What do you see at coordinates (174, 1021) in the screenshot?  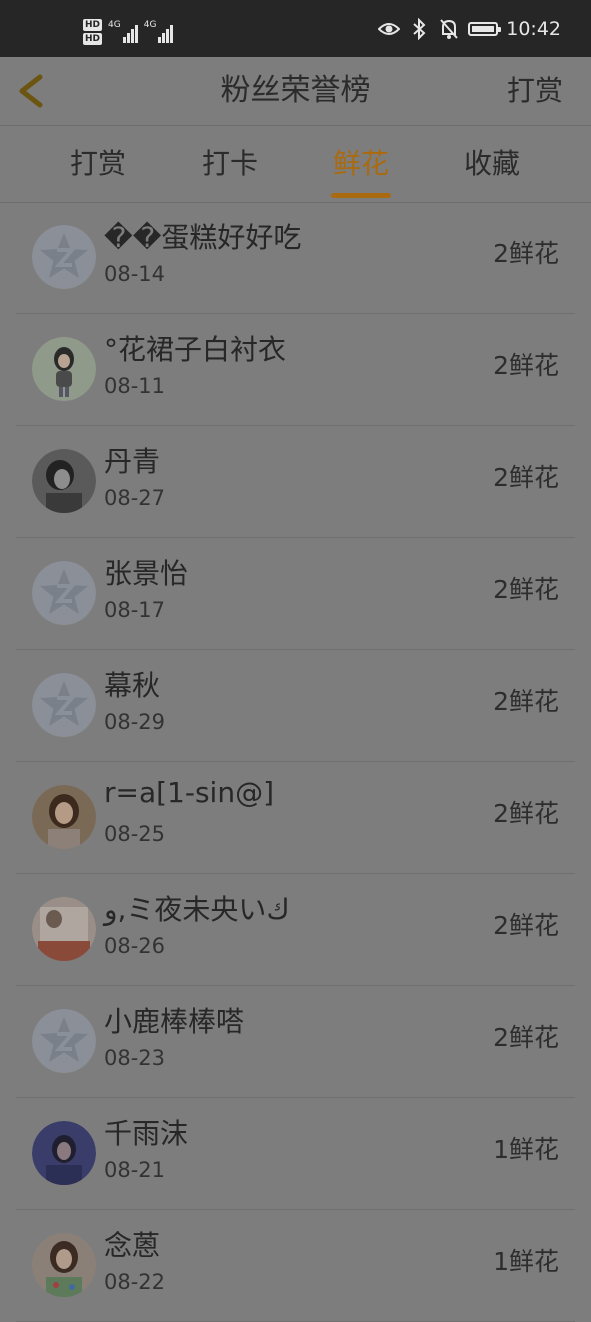 I see `user-name: 小鹿棒棒嗒` at bounding box center [174, 1021].